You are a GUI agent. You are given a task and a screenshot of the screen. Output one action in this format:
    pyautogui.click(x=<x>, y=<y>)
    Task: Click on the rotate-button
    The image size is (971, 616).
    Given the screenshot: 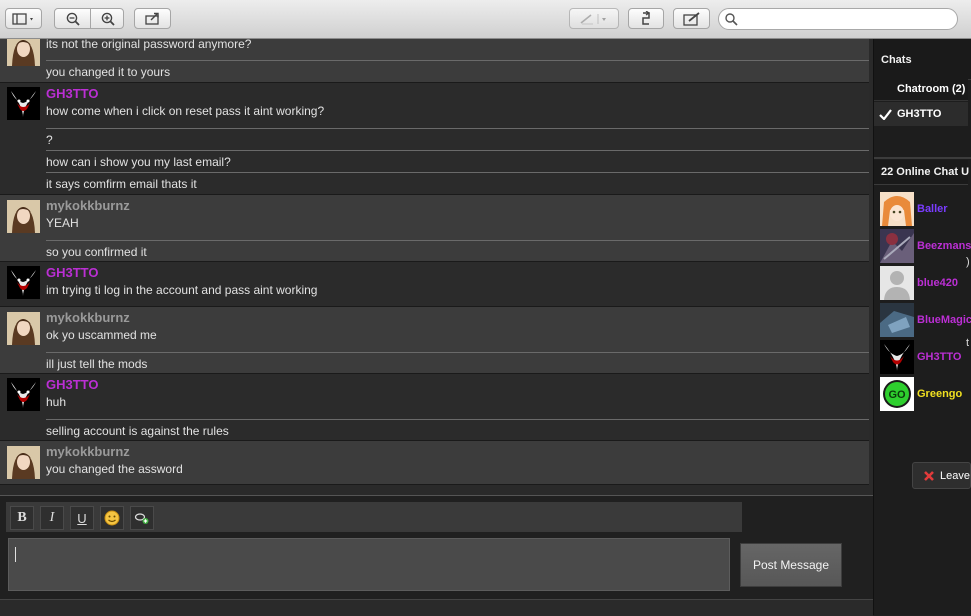 What is the action you would take?
    pyautogui.click(x=646, y=18)
    